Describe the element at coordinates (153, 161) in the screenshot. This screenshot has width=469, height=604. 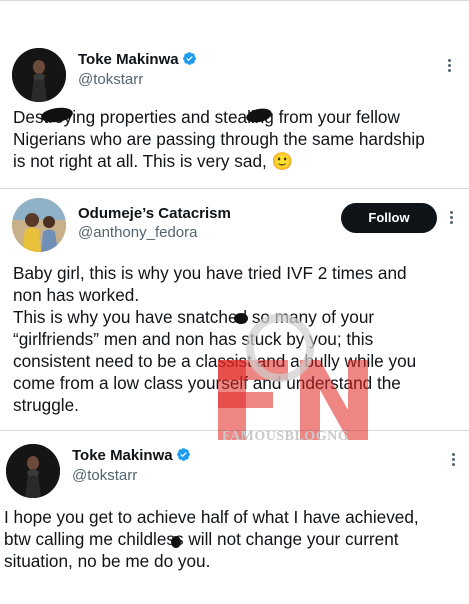
I see `tweet-line: is not right at all. This is very sad, 🙂` at that location.